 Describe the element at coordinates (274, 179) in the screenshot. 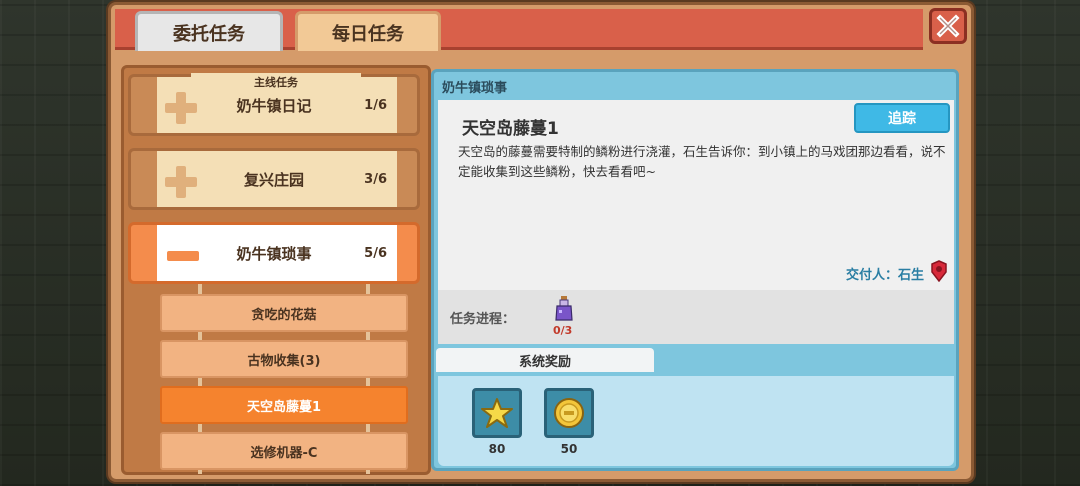

I see `main-quest-entry: 复兴庄园 3/6` at that location.